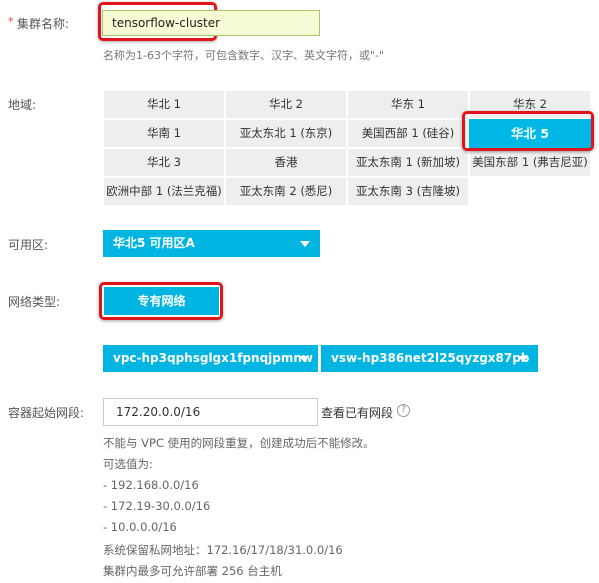  What do you see at coordinates (286, 162) in the screenshot?
I see `region-option: 香港` at bounding box center [286, 162].